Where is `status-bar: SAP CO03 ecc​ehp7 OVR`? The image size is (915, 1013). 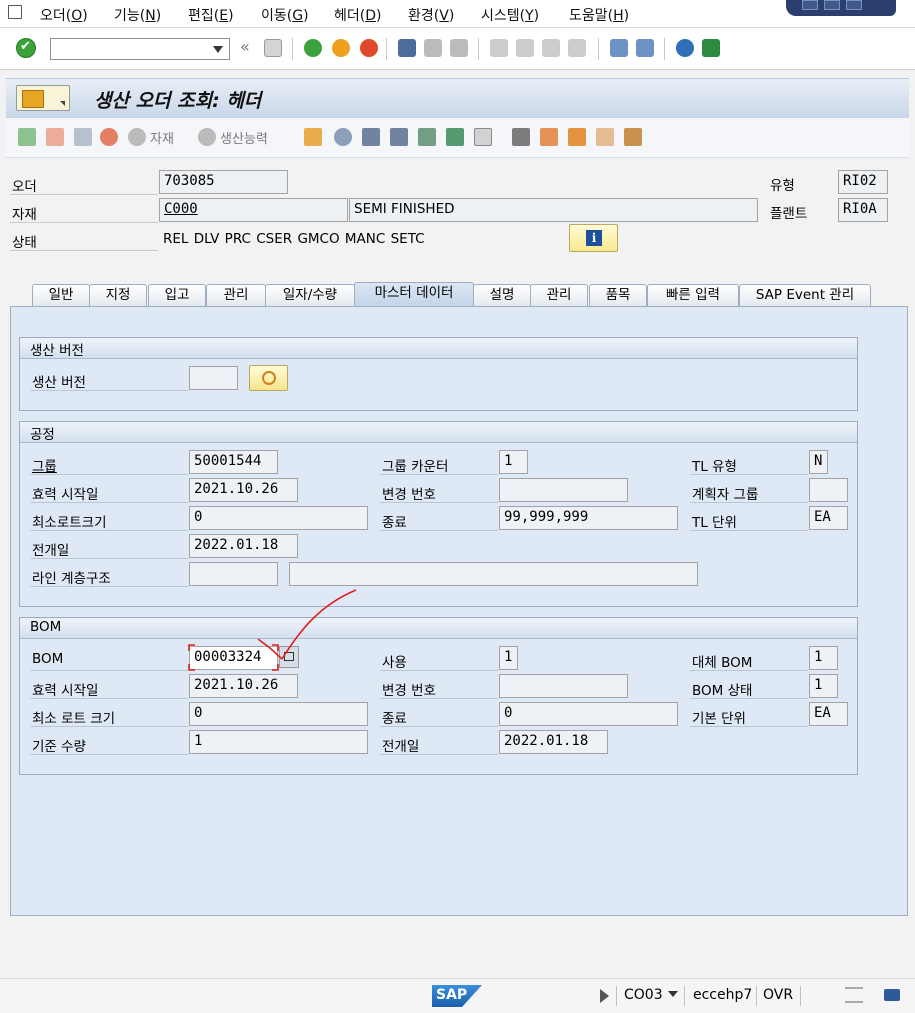
status-bar: SAP CO03 ecc​ehp7 OVR is located at coordinates (457, 995).